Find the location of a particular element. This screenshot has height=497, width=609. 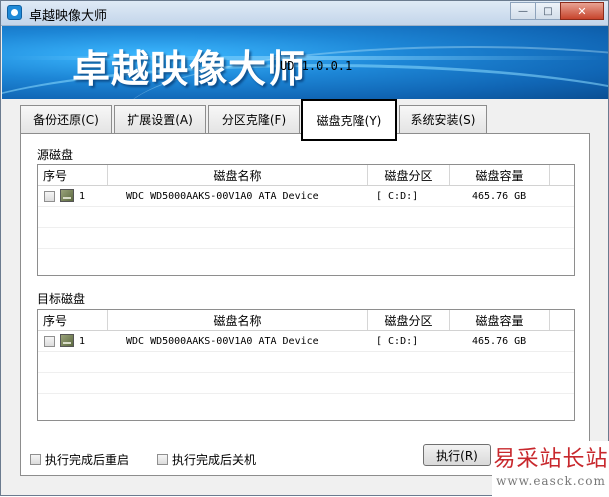

source-list-header: 序号 磁盘名称 磁盘分区 磁盘容量 is located at coordinates (306, 175).